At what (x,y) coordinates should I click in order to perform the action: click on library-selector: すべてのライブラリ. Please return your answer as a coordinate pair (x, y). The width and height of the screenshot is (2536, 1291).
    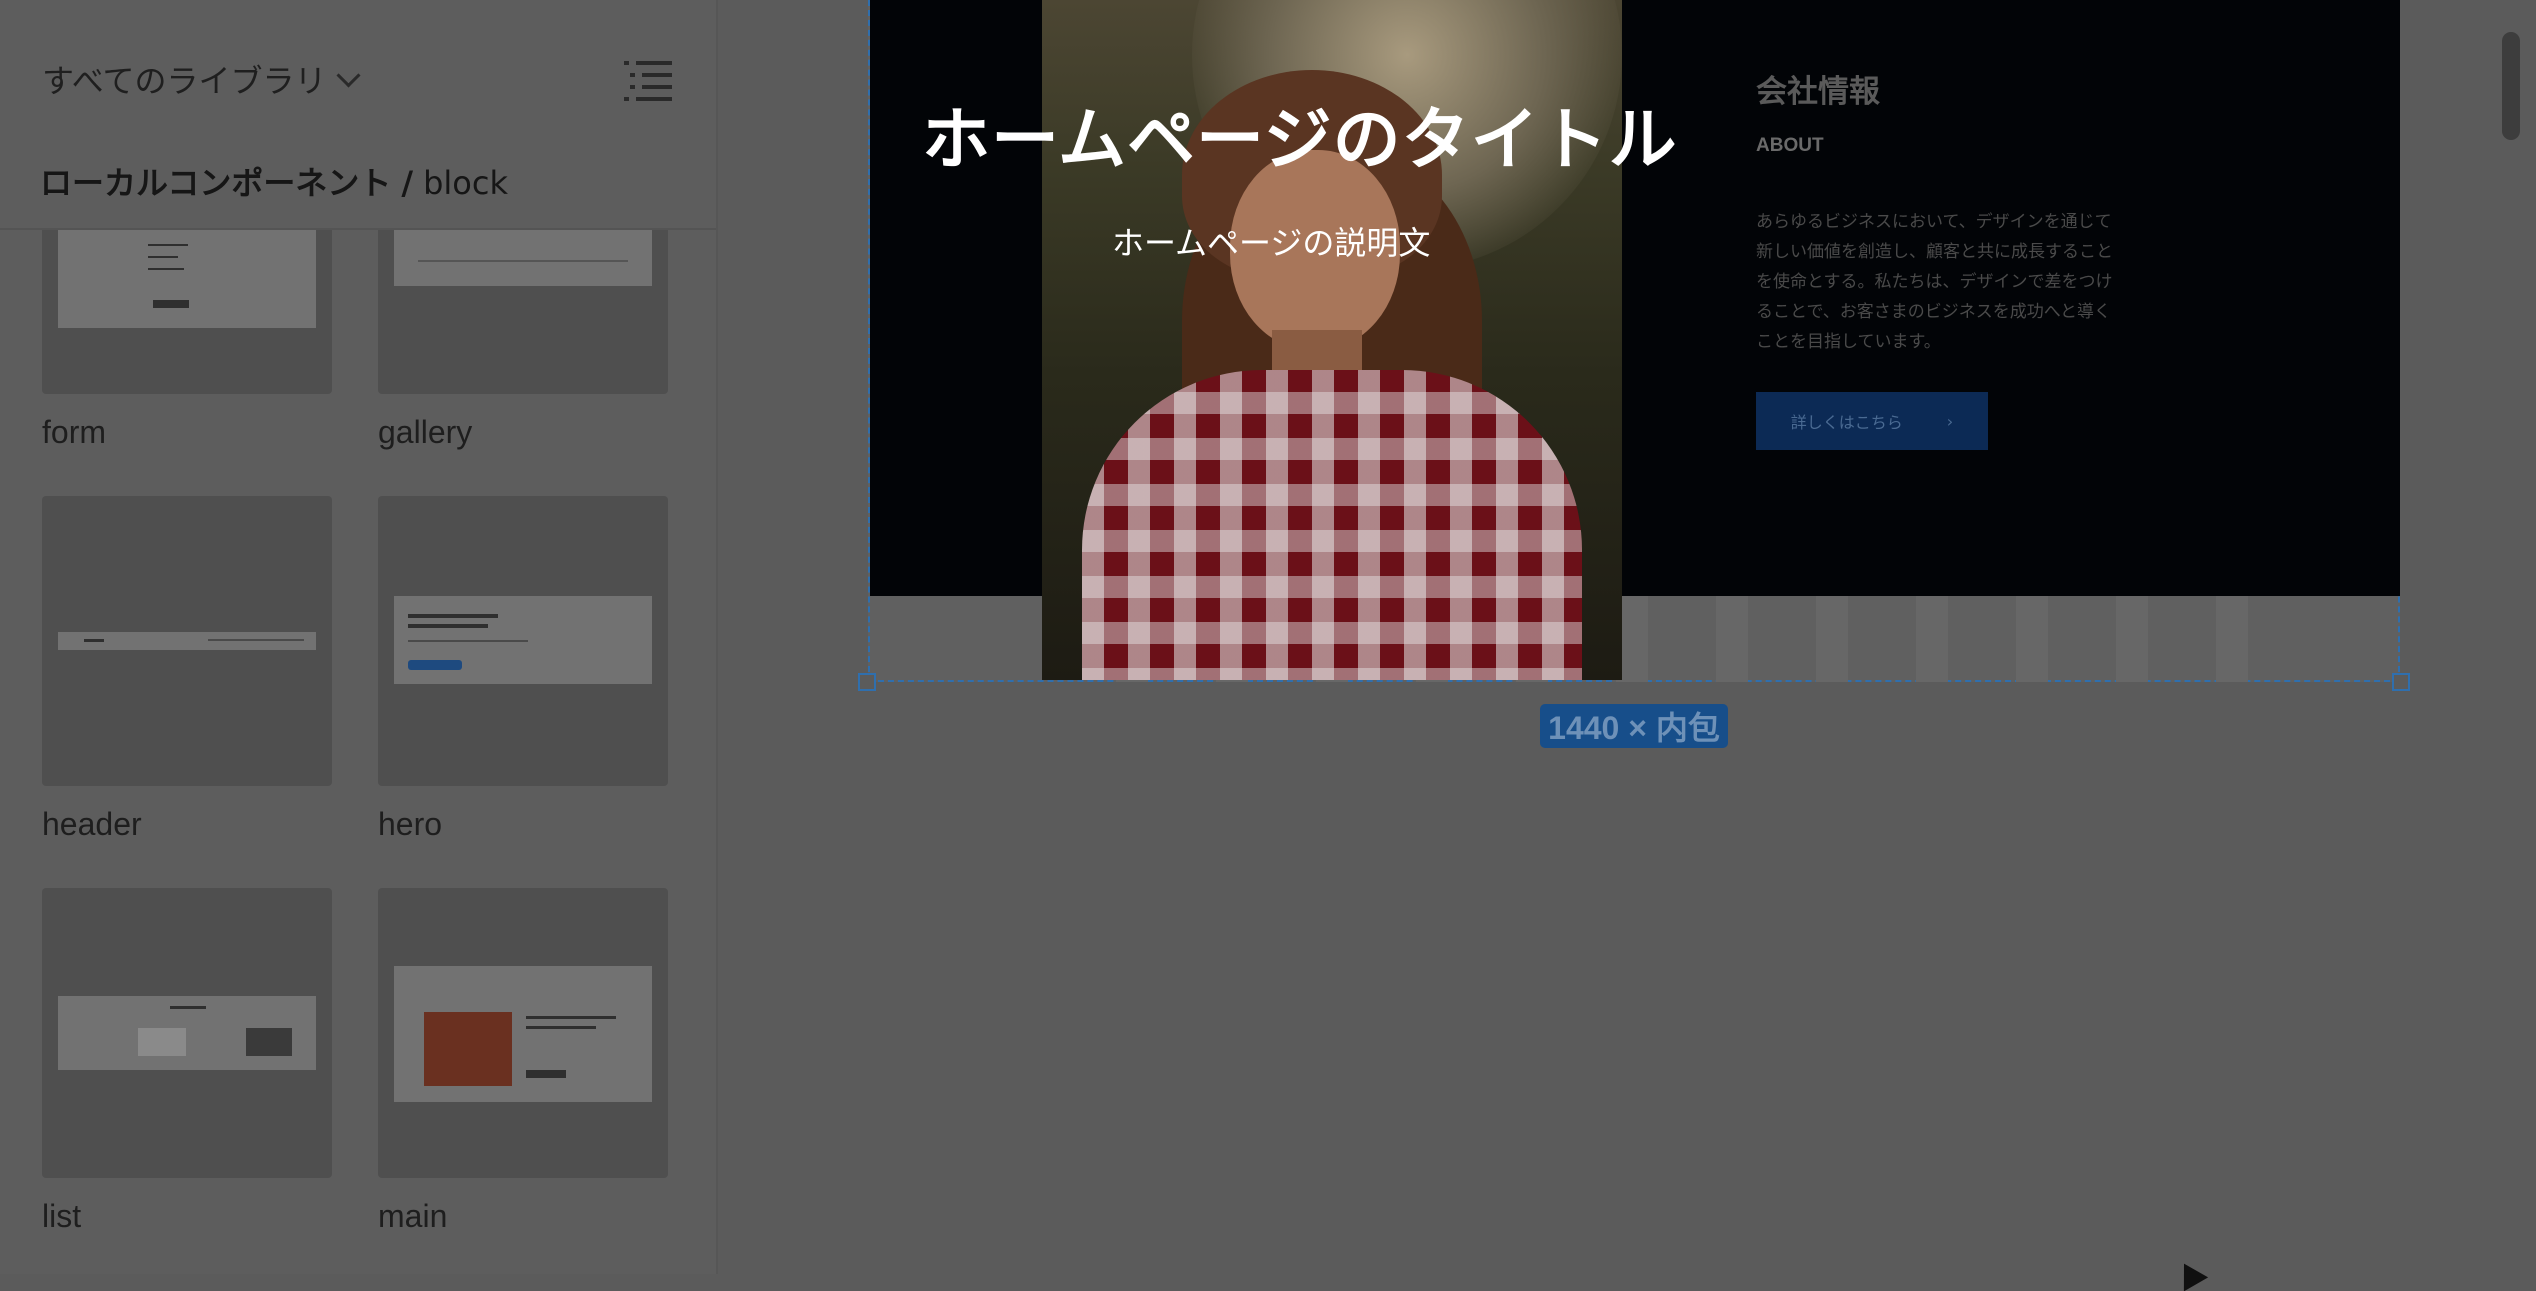
    Looking at the image, I should click on (202, 79).